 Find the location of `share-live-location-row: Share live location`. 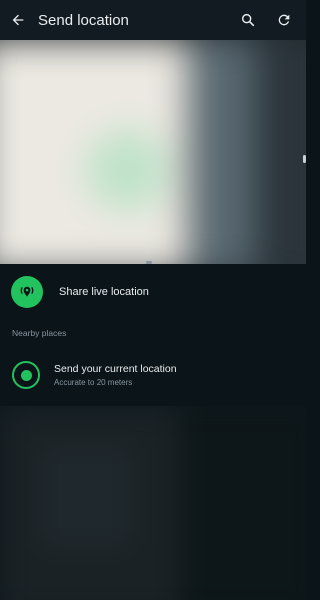

share-live-location-row: Share live location is located at coordinates (153, 292).